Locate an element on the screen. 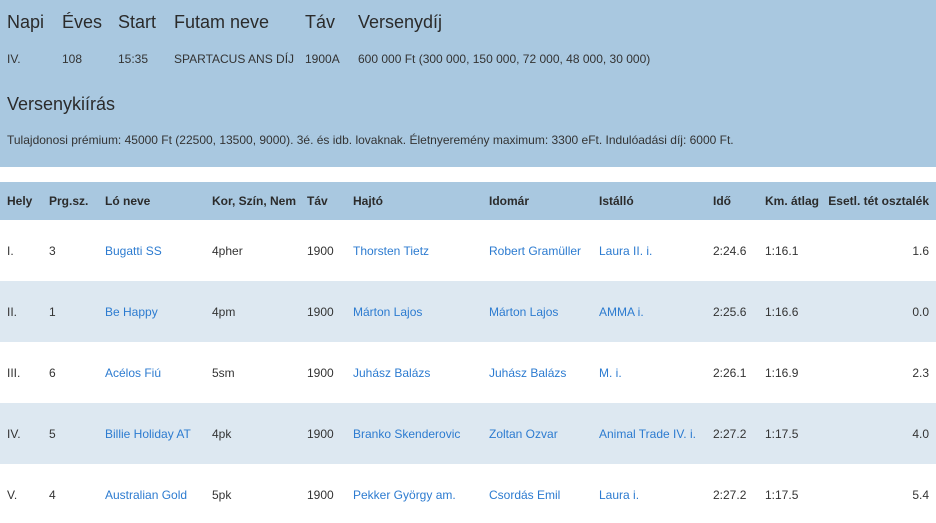 The width and height of the screenshot is (936, 523). horse-name-link: Acélos Fiú is located at coordinates (133, 373).